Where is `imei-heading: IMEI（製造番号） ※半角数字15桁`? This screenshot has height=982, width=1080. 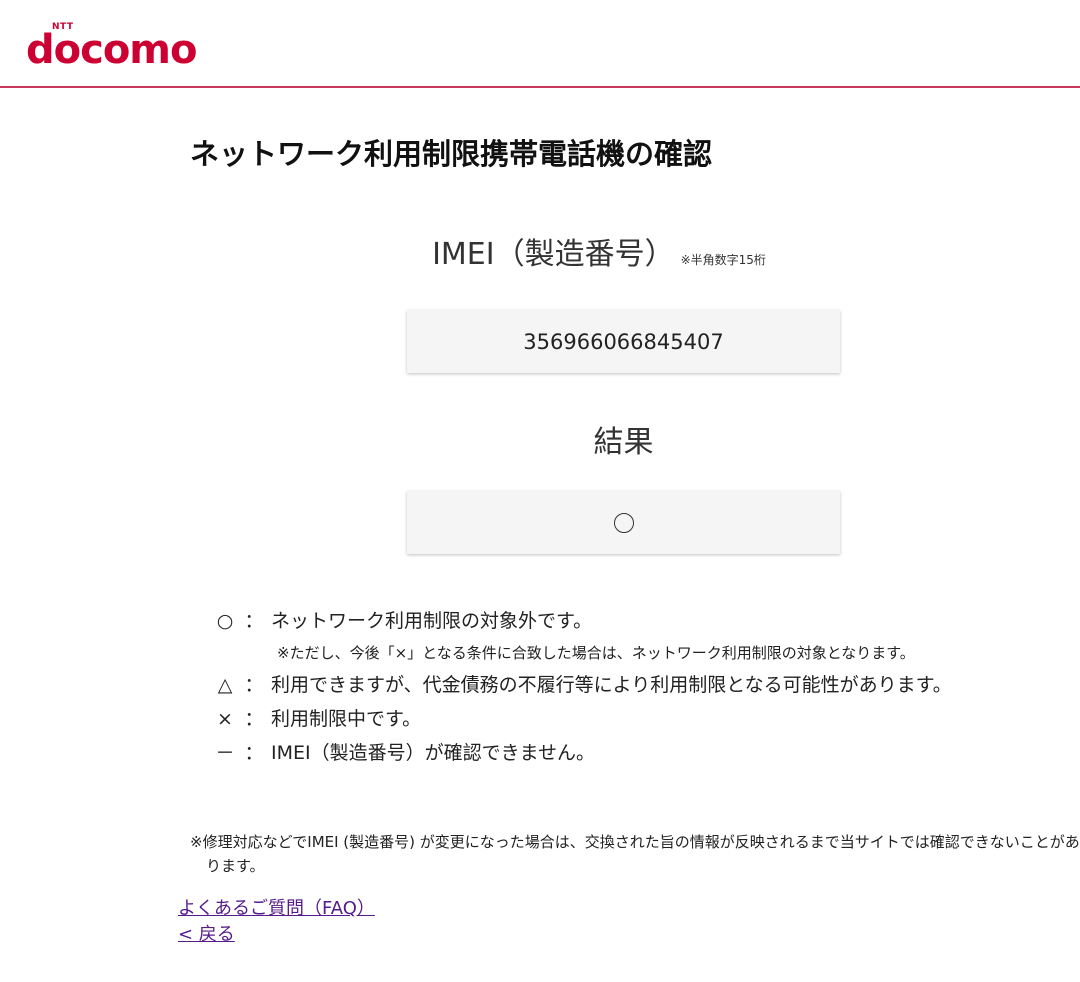
imei-heading: IMEI（製造番号） ※半角数字15桁 is located at coordinates (540, 257).